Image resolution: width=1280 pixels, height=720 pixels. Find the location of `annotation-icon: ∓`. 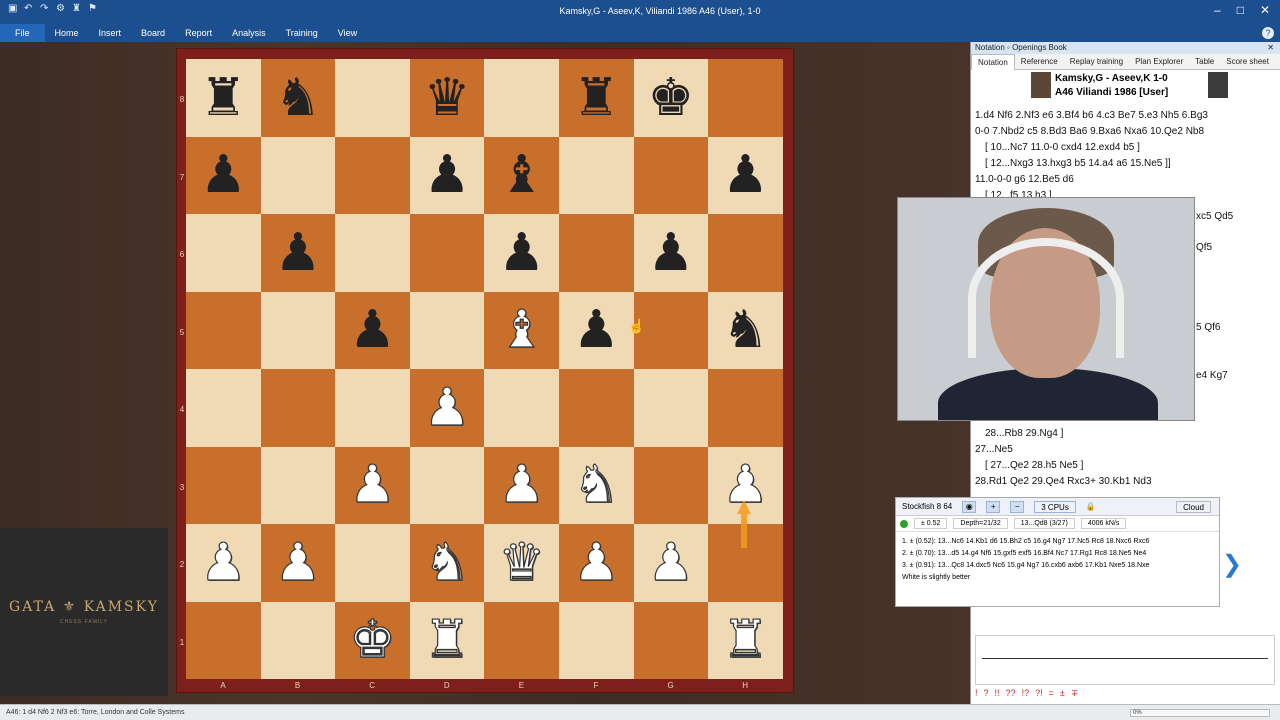

annotation-icon: ∓ is located at coordinates (1075, 695).